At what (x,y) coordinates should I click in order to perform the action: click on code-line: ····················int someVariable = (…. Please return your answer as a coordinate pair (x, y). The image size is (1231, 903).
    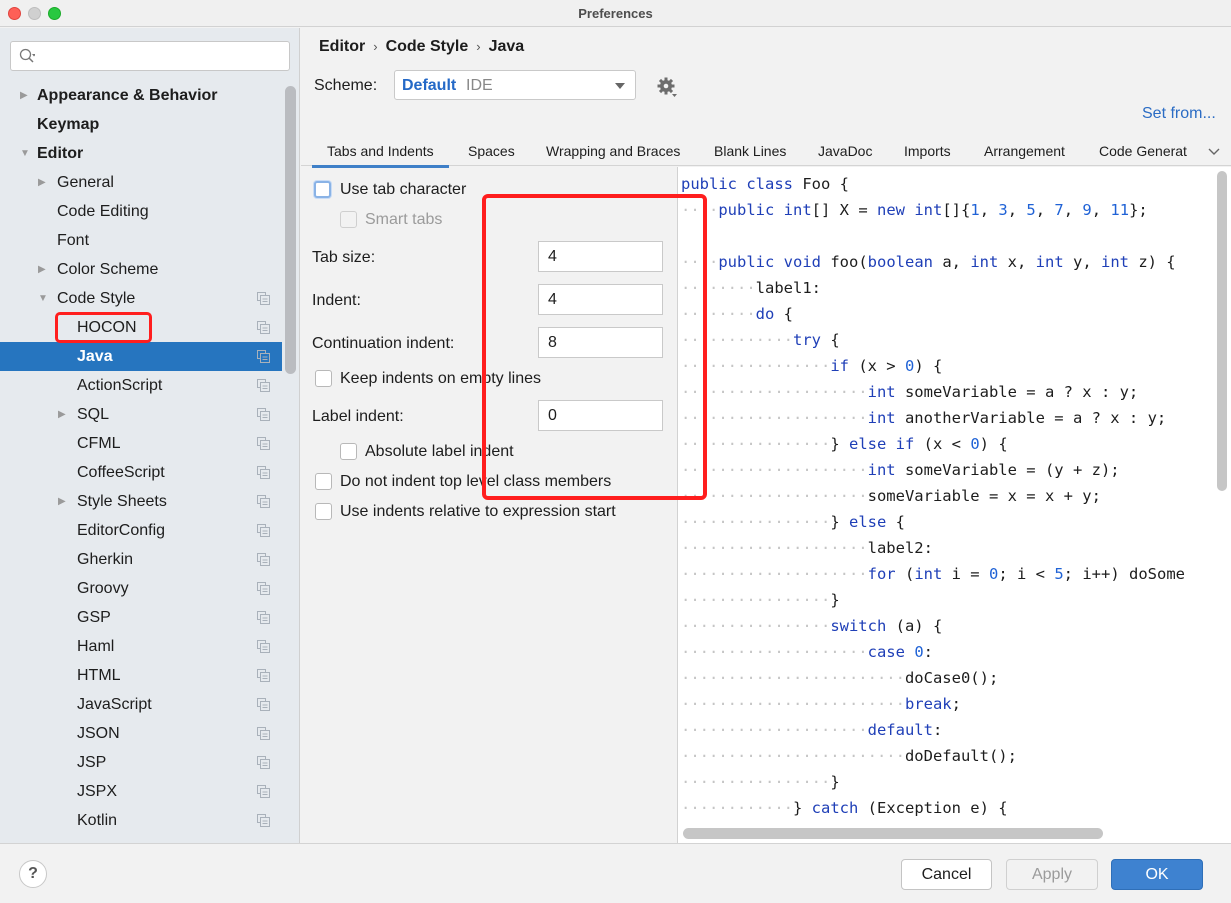
    Looking at the image, I should click on (933, 470).